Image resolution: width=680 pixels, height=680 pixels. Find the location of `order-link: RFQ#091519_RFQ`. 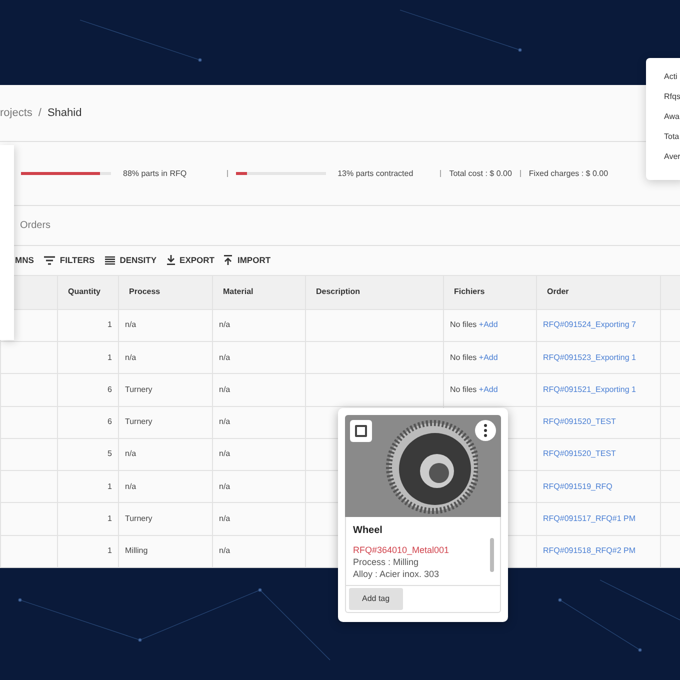

order-link: RFQ#091519_RFQ is located at coordinates (598, 486).